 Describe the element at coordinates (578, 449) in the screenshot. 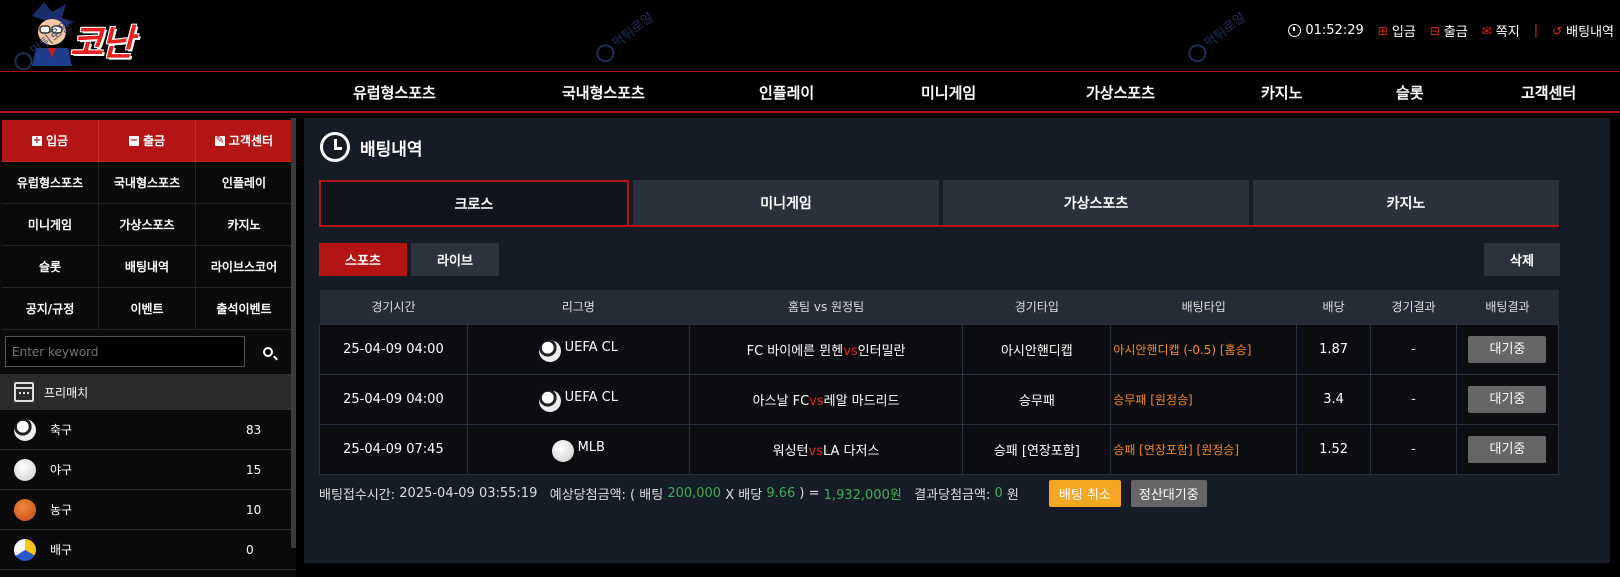

I see `cell-league: MLB` at that location.